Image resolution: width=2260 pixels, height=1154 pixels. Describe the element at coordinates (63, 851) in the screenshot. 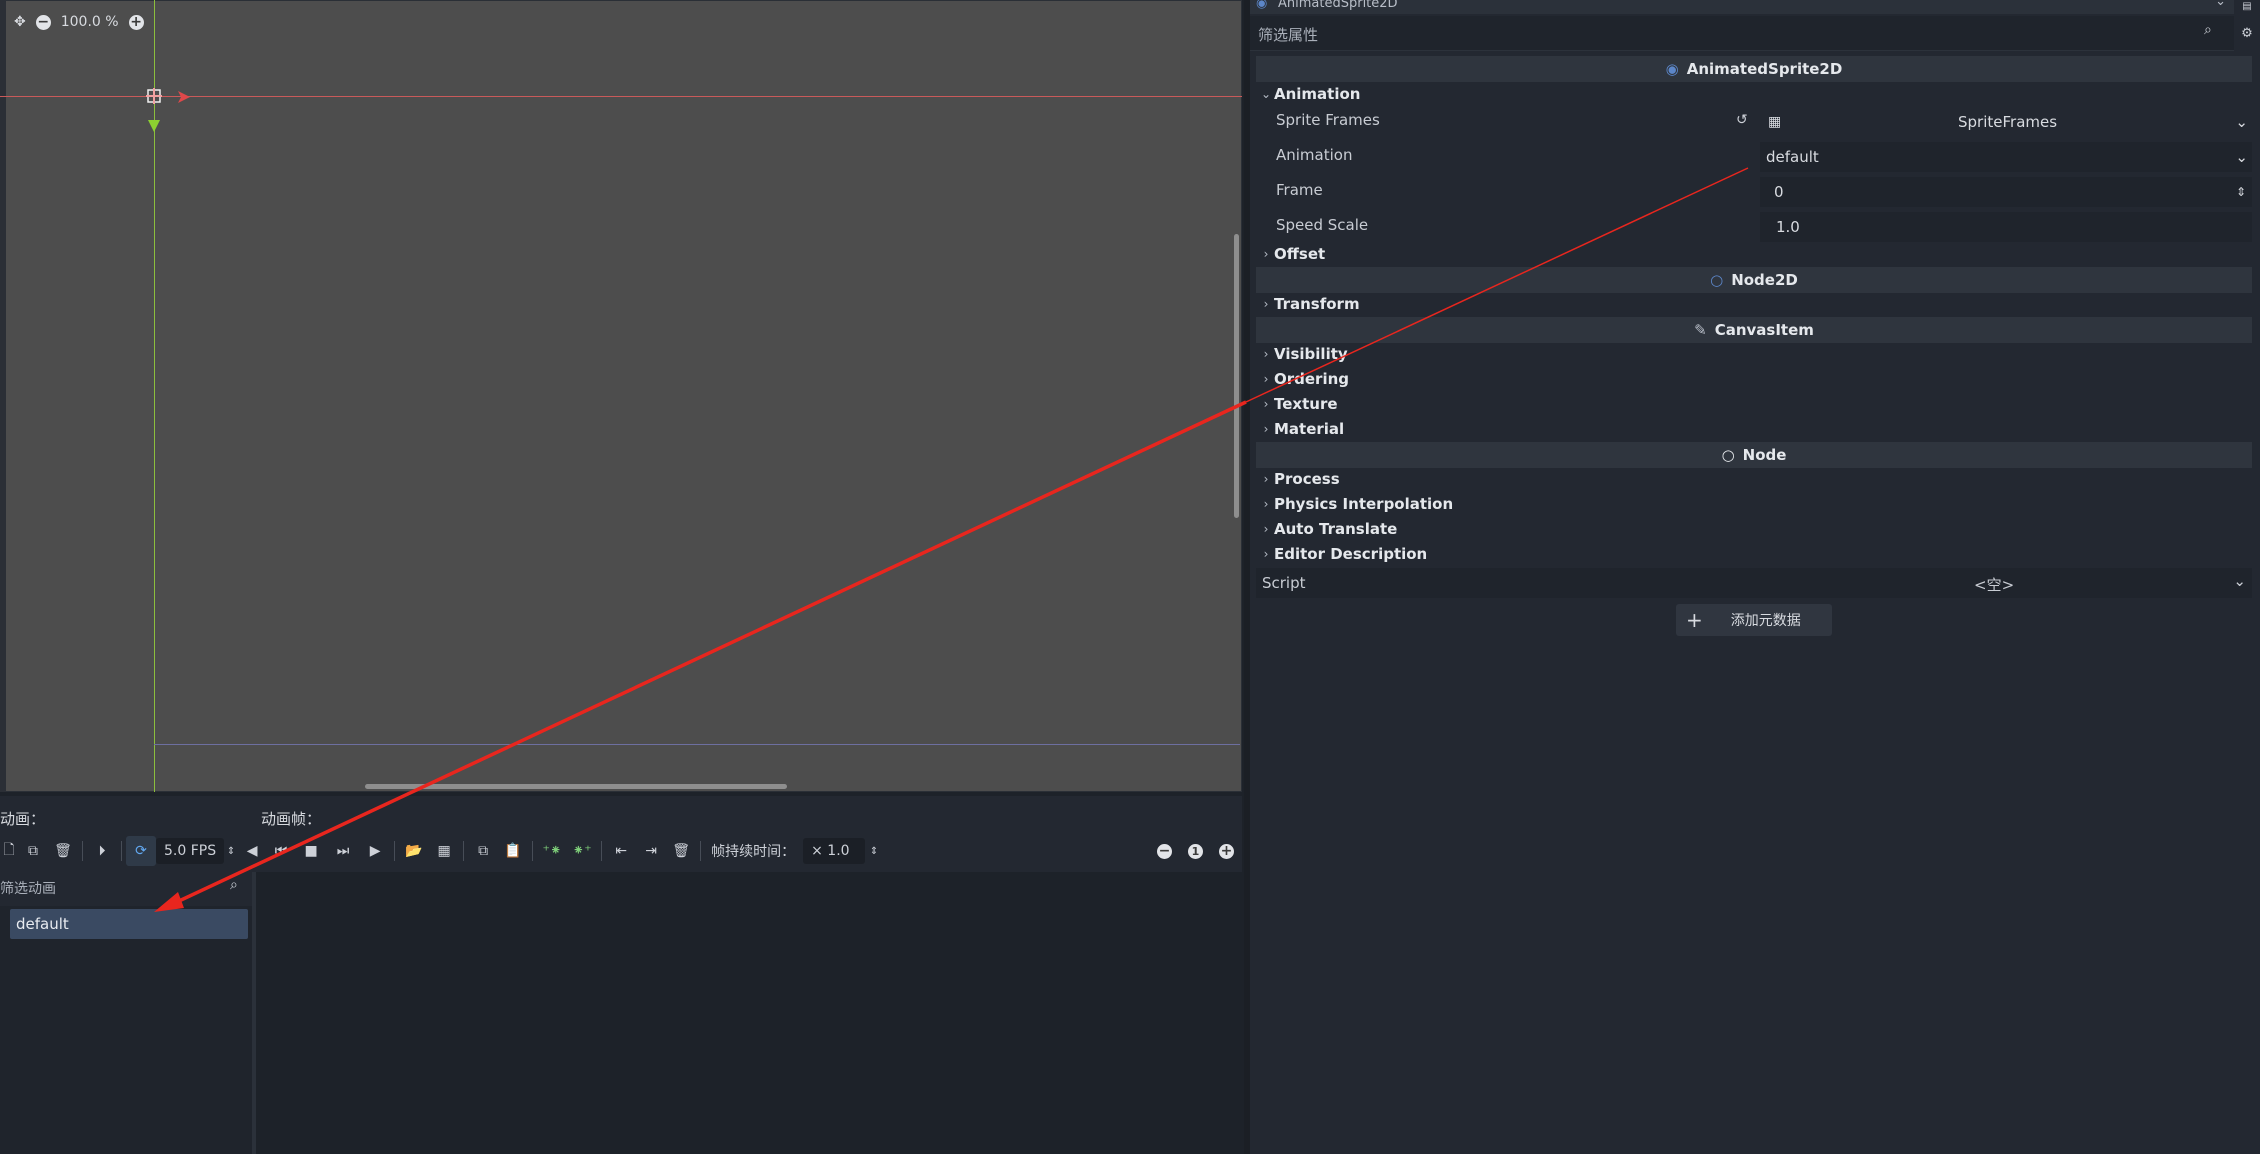

I see `delete-animation-icon: 🗑` at that location.